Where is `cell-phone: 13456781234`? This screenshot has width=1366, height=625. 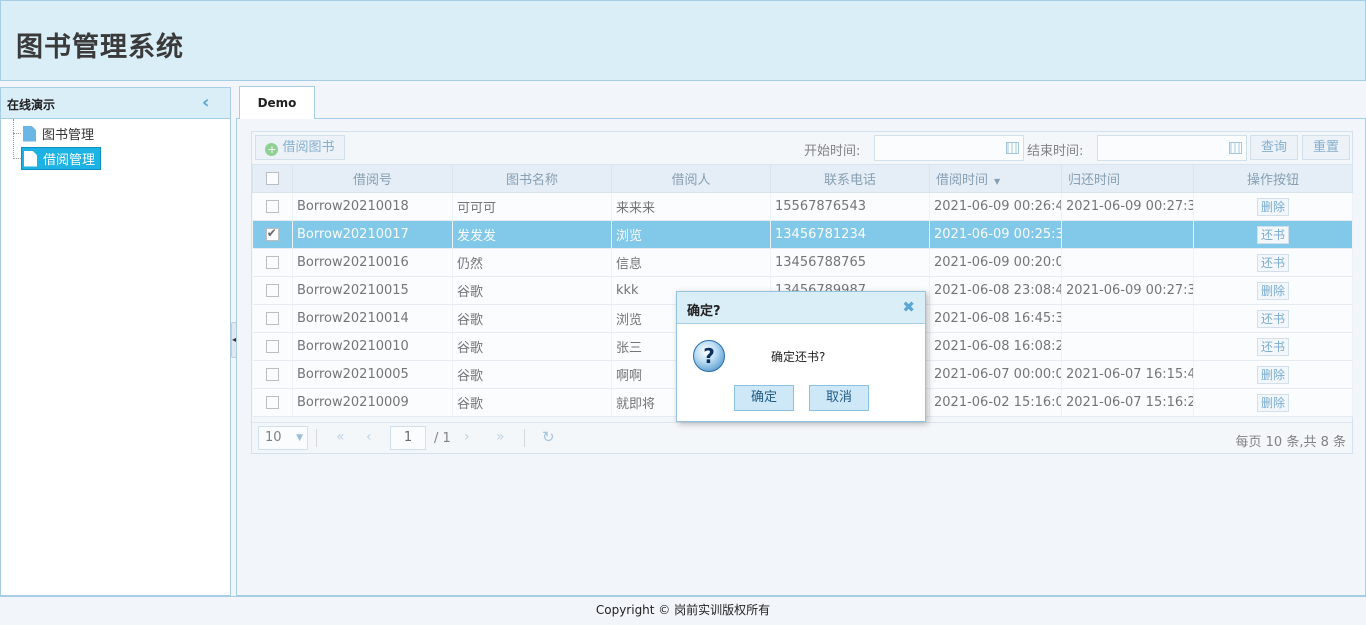 cell-phone: 13456781234 is located at coordinates (850, 234).